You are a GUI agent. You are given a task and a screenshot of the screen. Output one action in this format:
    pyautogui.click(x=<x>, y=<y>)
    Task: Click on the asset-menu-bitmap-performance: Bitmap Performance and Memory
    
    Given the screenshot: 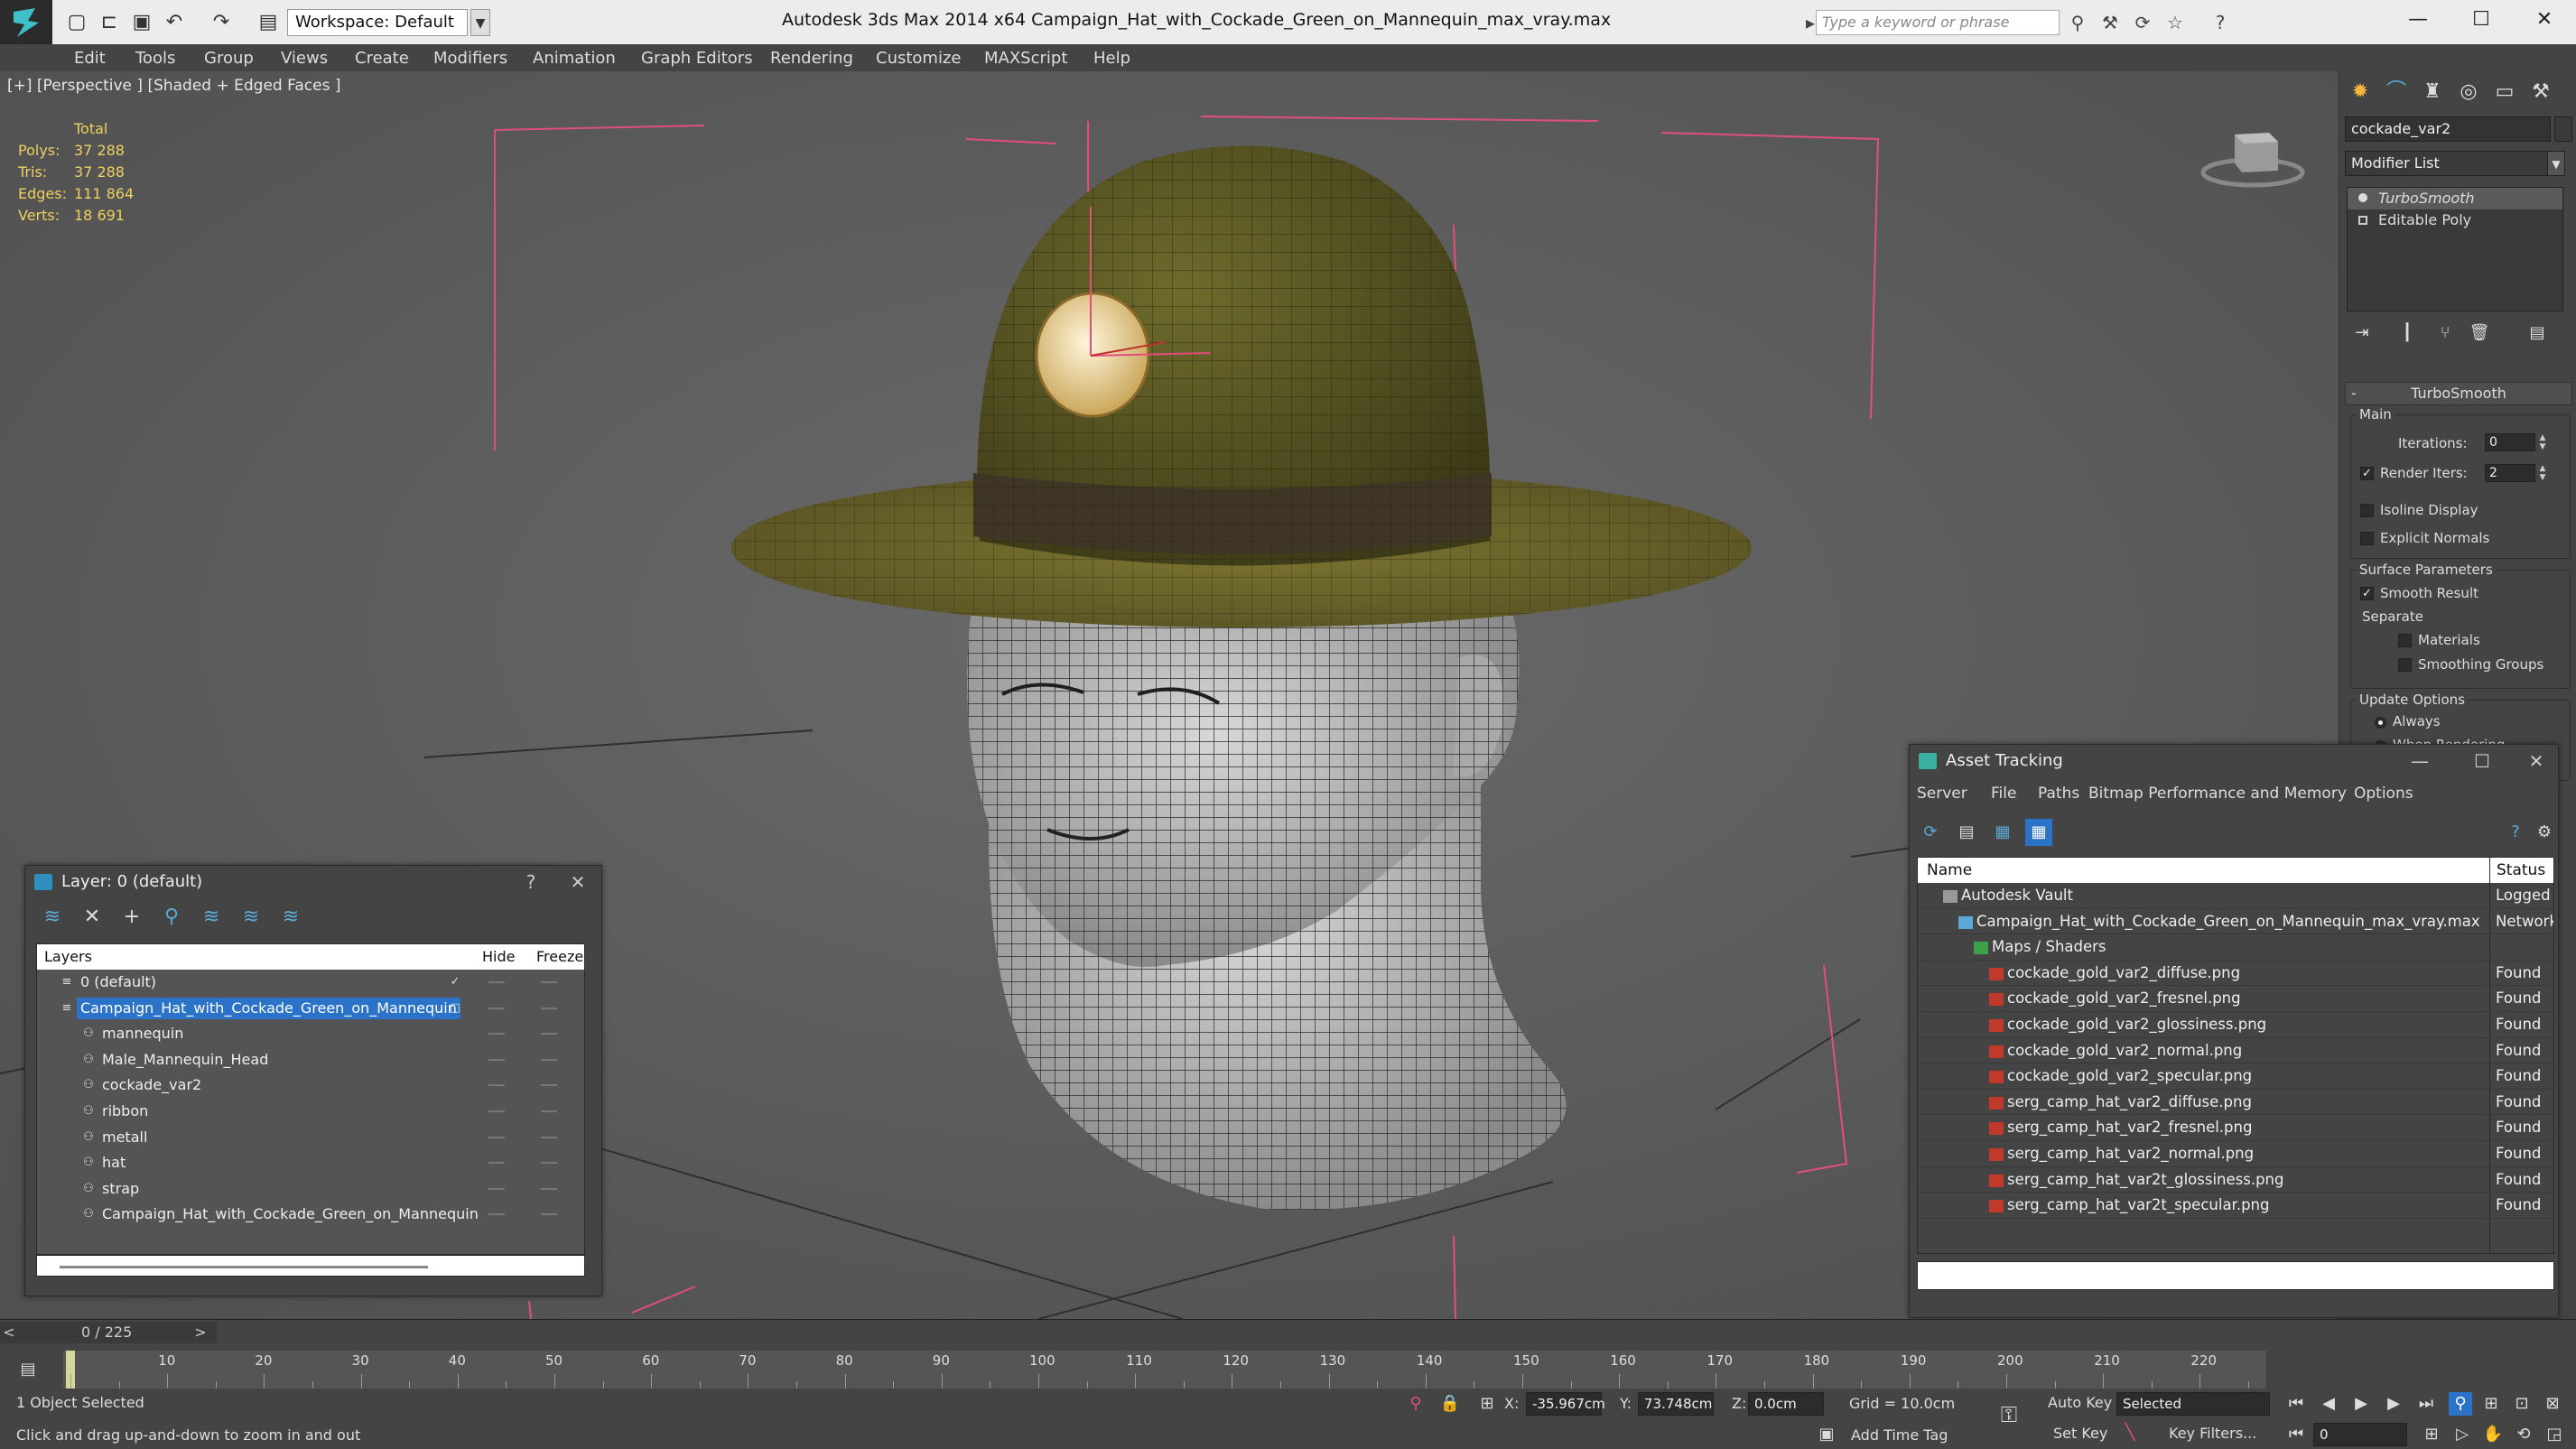 What is the action you would take?
    pyautogui.click(x=2217, y=794)
    